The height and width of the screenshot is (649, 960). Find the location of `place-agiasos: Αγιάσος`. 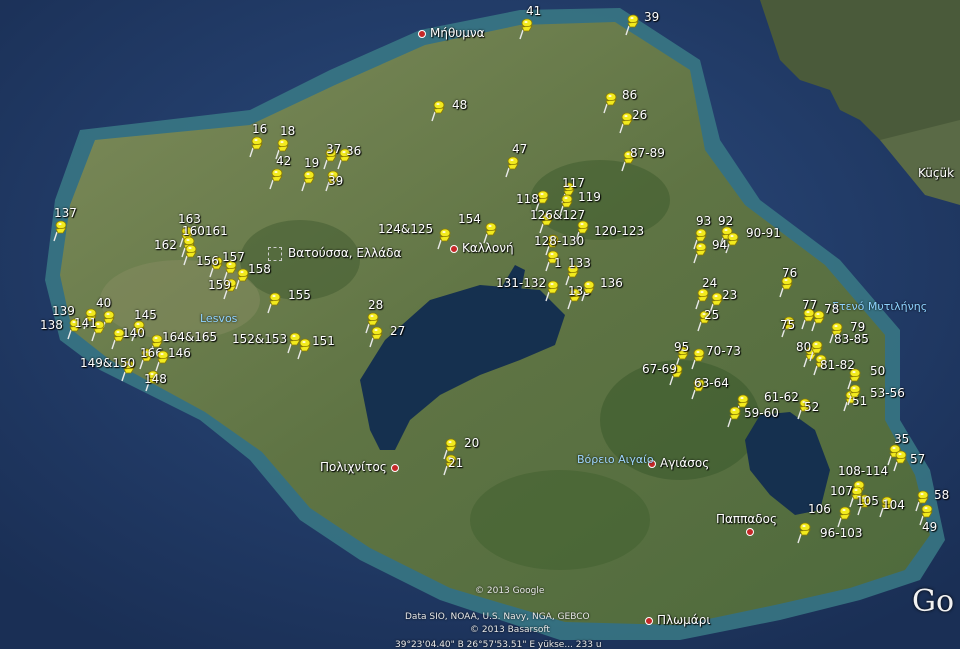

place-agiasos: Αγιάσος is located at coordinates (678, 463).